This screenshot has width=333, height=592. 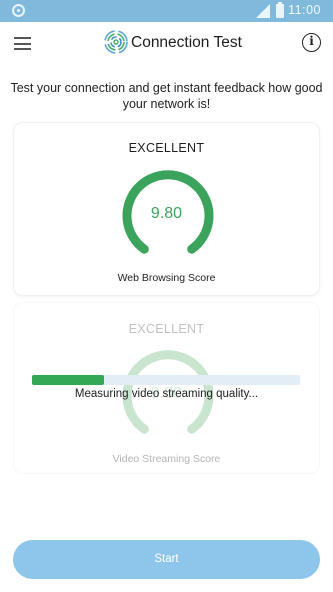 I want to click on video-rating: EXCELLENT, so click(x=166, y=329).